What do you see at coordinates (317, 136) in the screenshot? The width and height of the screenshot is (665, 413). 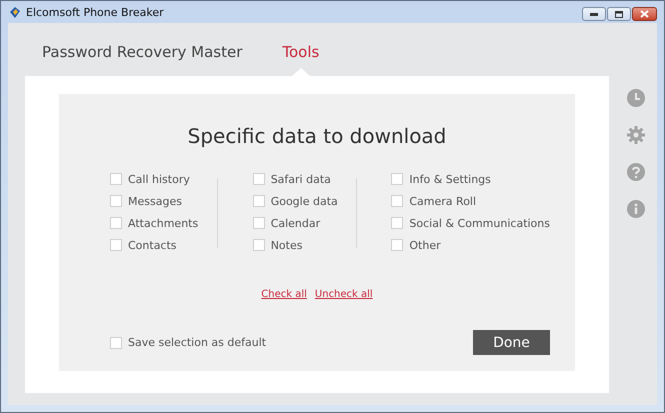 I see `panel-heading: Specific data to download` at bounding box center [317, 136].